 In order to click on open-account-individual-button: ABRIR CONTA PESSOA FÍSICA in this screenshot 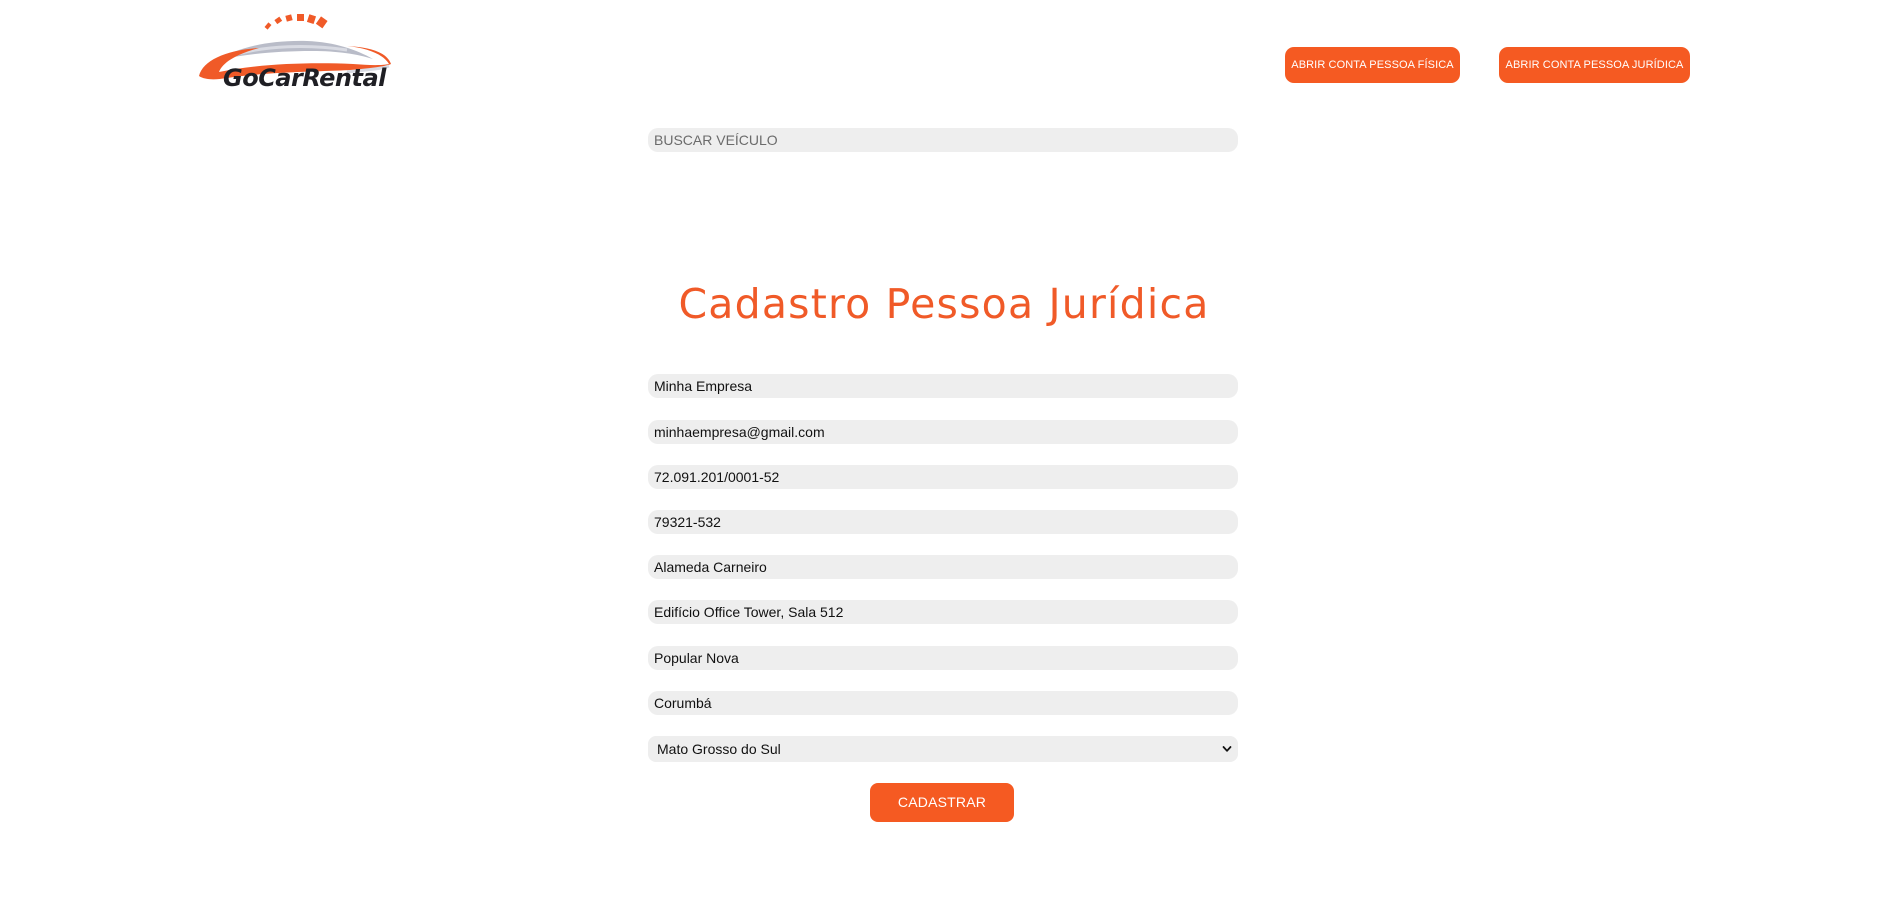, I will do `click(1372, 65)`.